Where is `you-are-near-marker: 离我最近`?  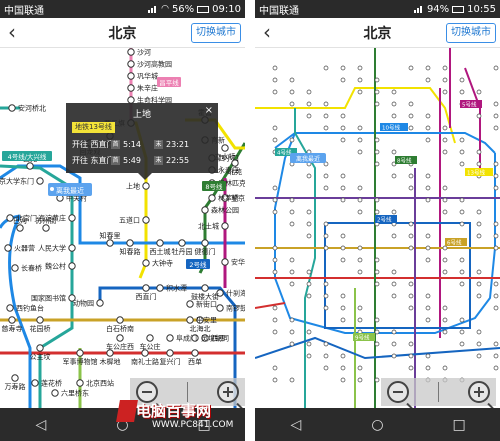 you-are-near-marker: 离我最近 is located at coordinates (70, 189).